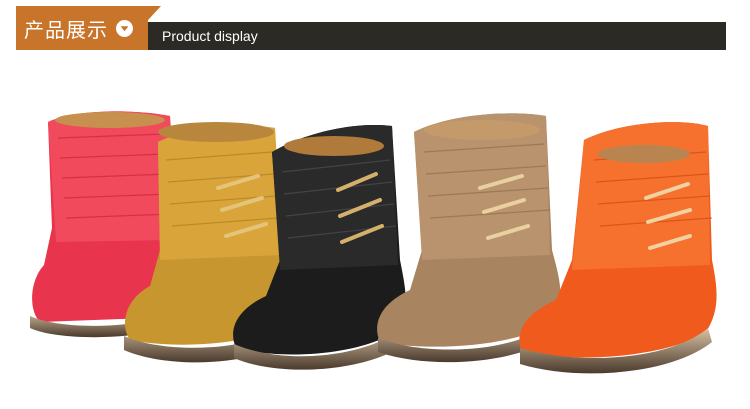 This screenshot has height=409, width=750. Describe the element at coordinates (210, 36) in the screenshot. I see `section-title: Product display` at that location.